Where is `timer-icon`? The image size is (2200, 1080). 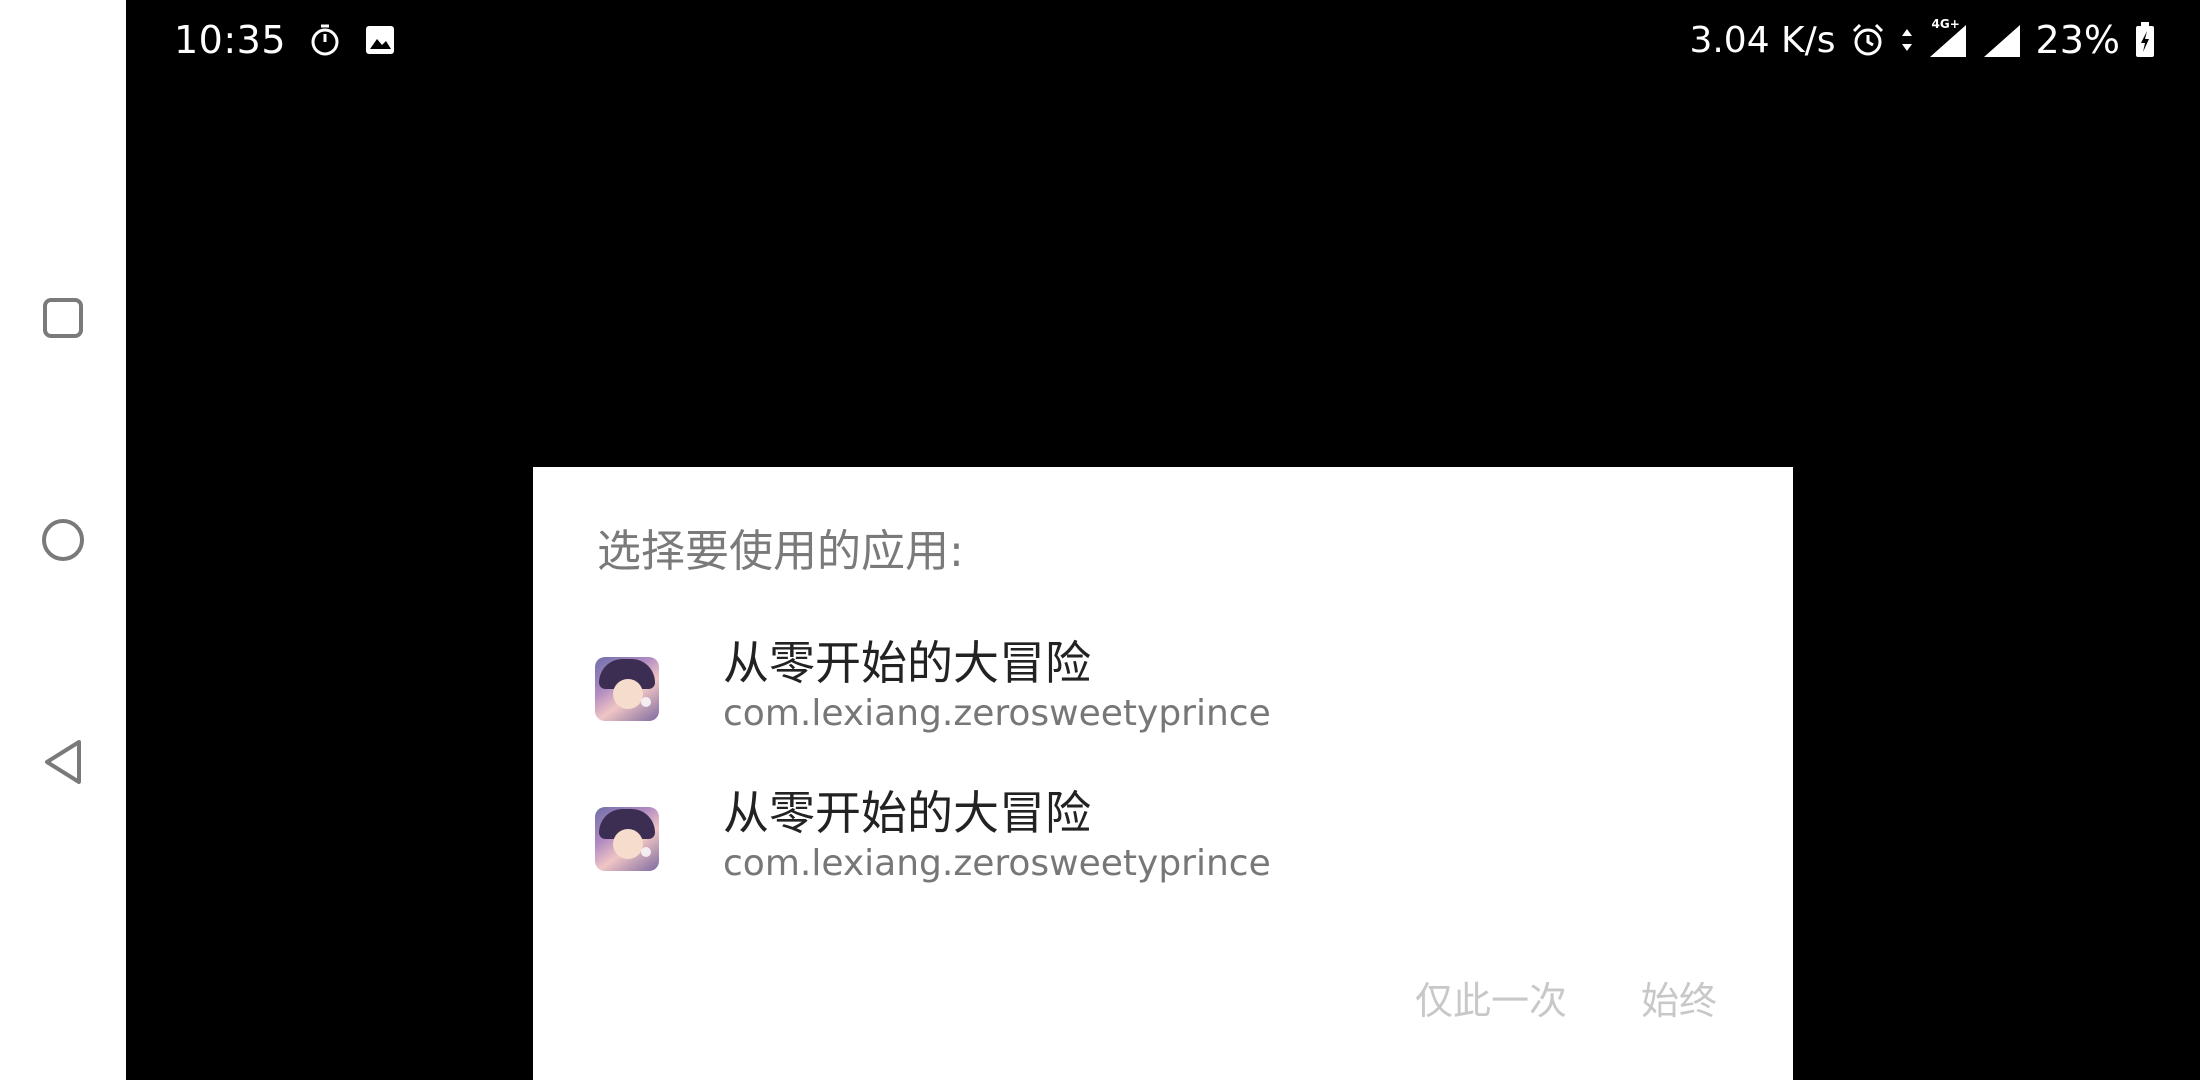
timer-icon is located at coordinates (325, 40).